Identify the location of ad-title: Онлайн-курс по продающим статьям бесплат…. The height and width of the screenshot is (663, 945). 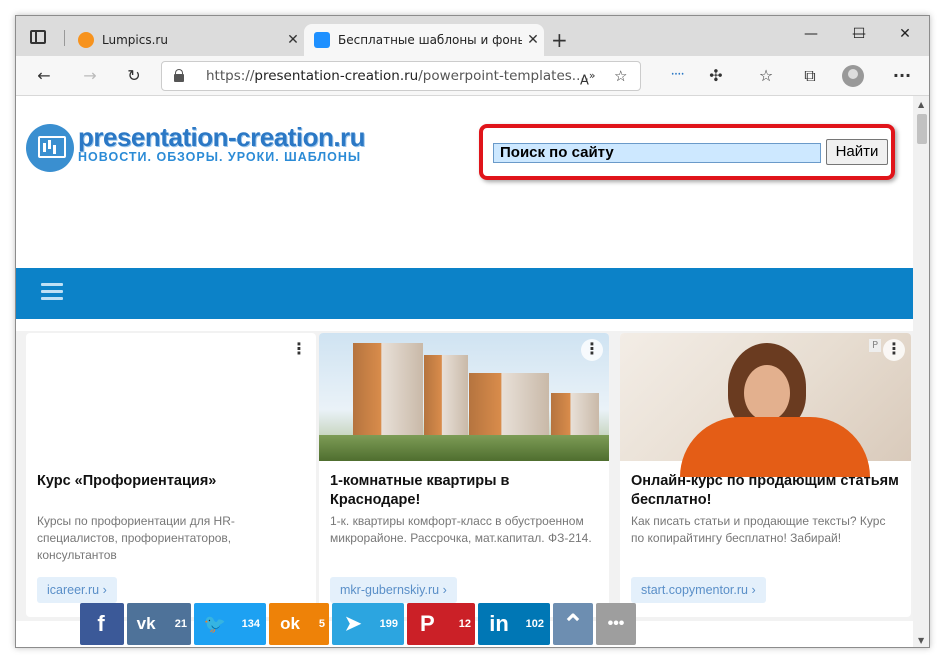
(766, 491).